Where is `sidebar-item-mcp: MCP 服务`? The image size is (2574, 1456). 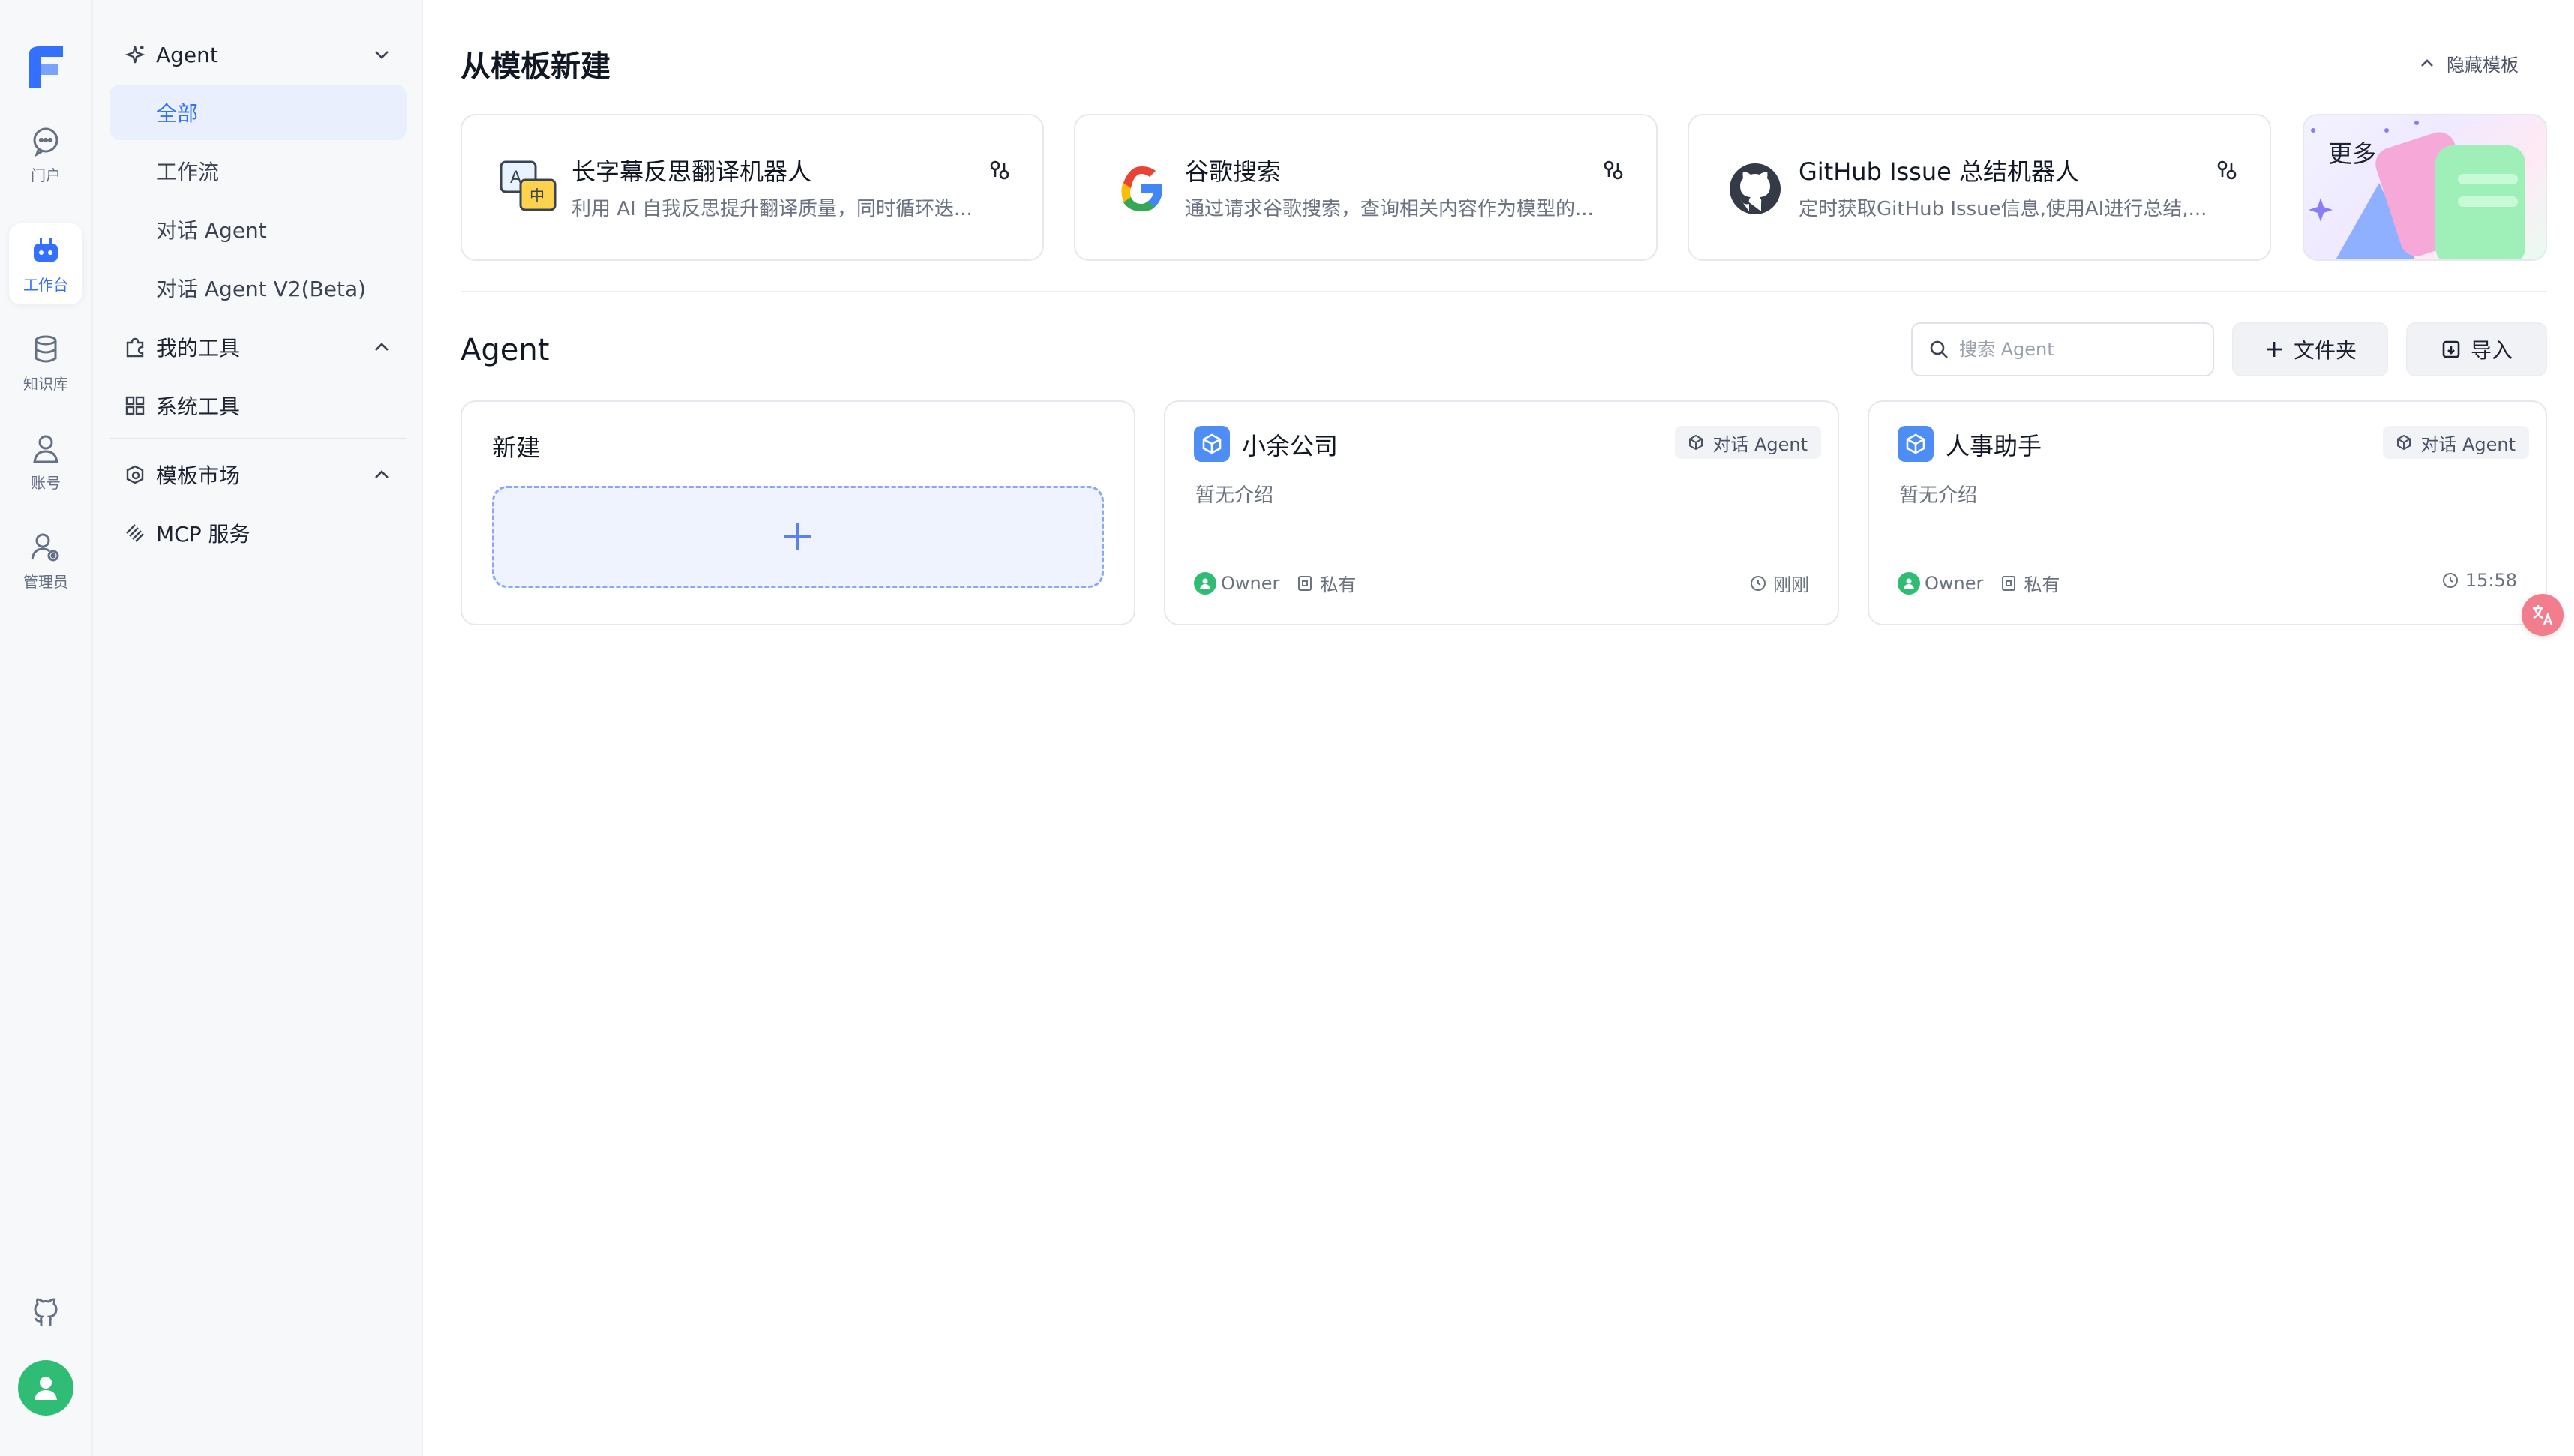 sidebar-item-mcp: MCP 服务 is located at coordinates (258, 533).